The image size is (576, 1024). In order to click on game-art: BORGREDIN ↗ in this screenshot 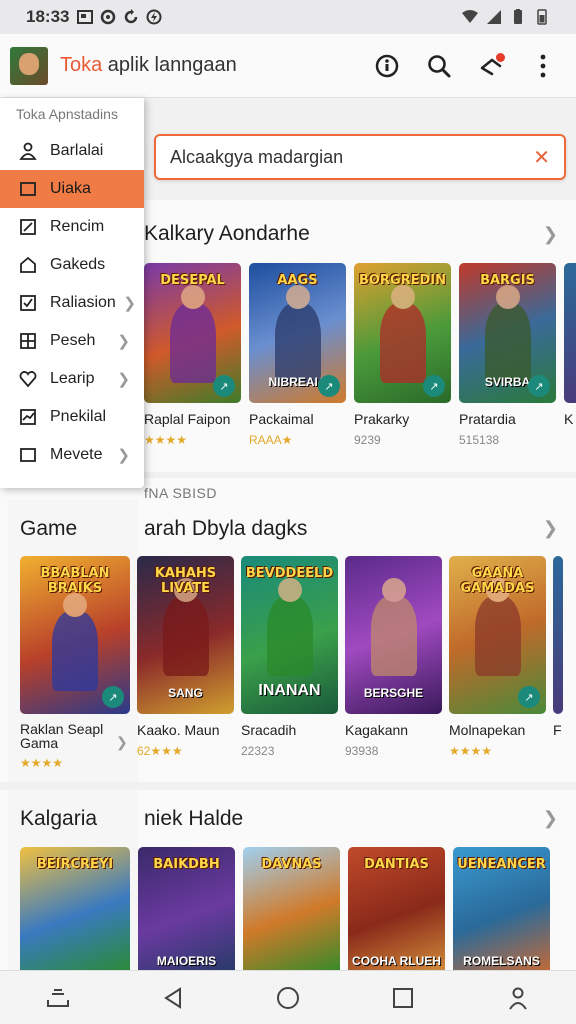, I will do `click(402, 333)`.